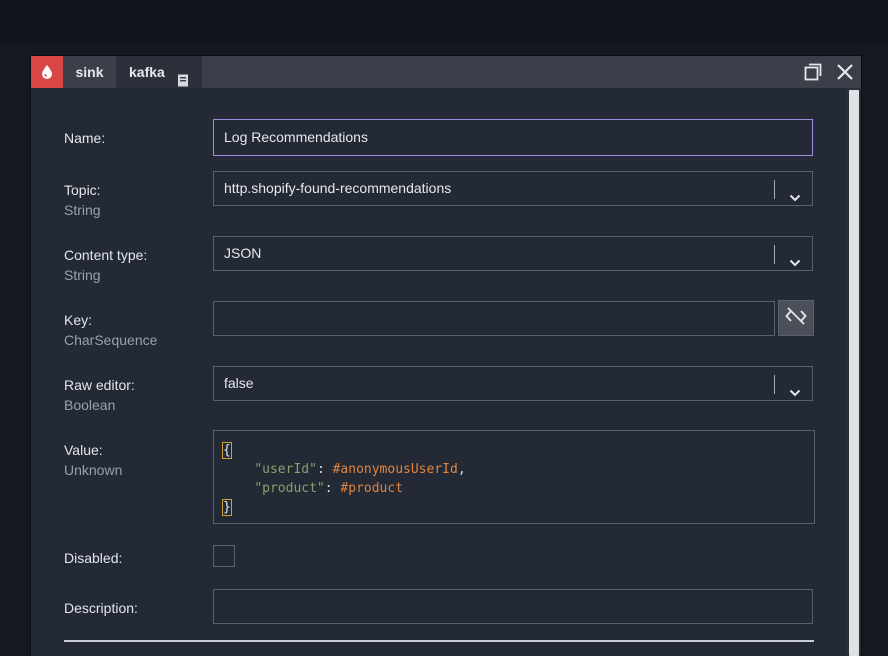  Describe the element at coordinates (845, 72) in the screenshot. I see `close-icon` at that location.